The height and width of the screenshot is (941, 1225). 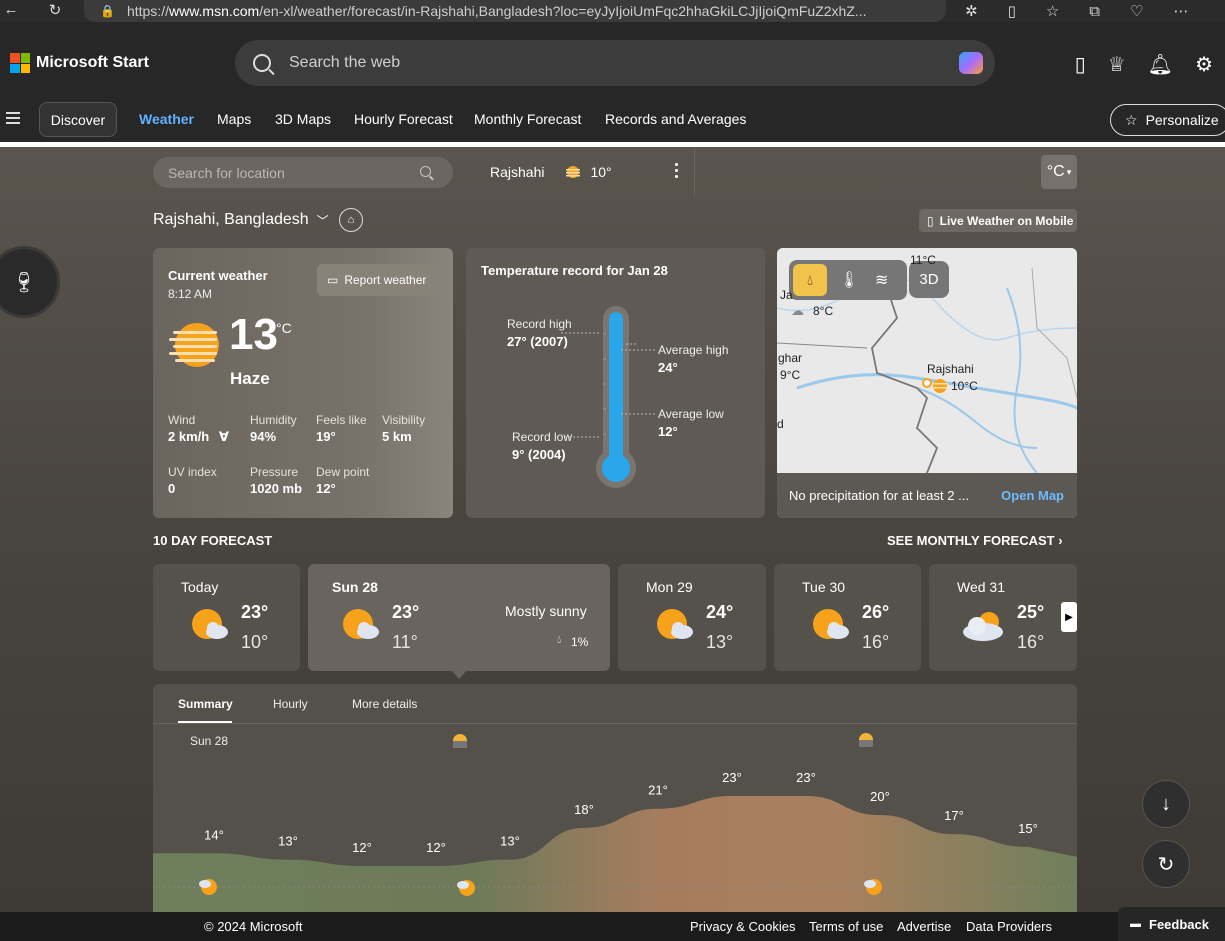 I want to click on back-arrow-icon: ←, so click(x=11, y=9).